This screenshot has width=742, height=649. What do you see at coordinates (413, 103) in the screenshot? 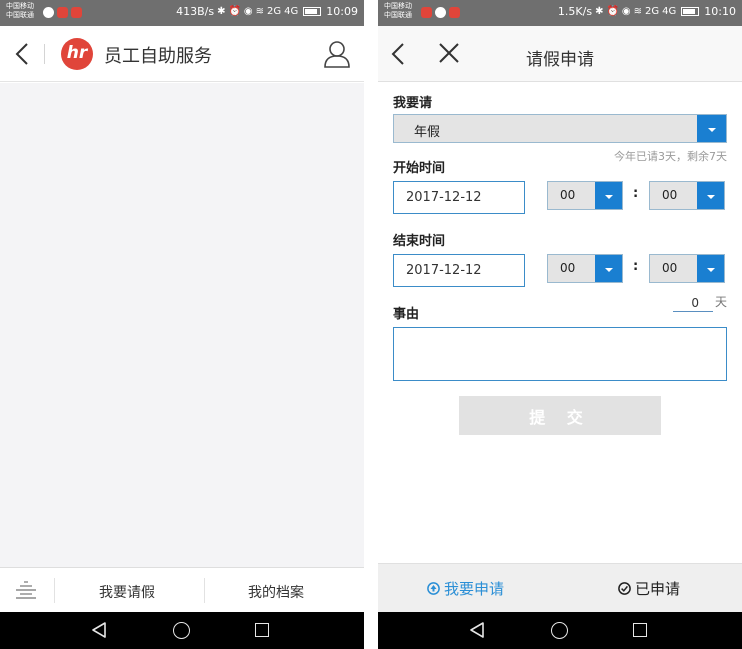
I see `leave-type-label: 我要请` at bounding box center [413, 103].